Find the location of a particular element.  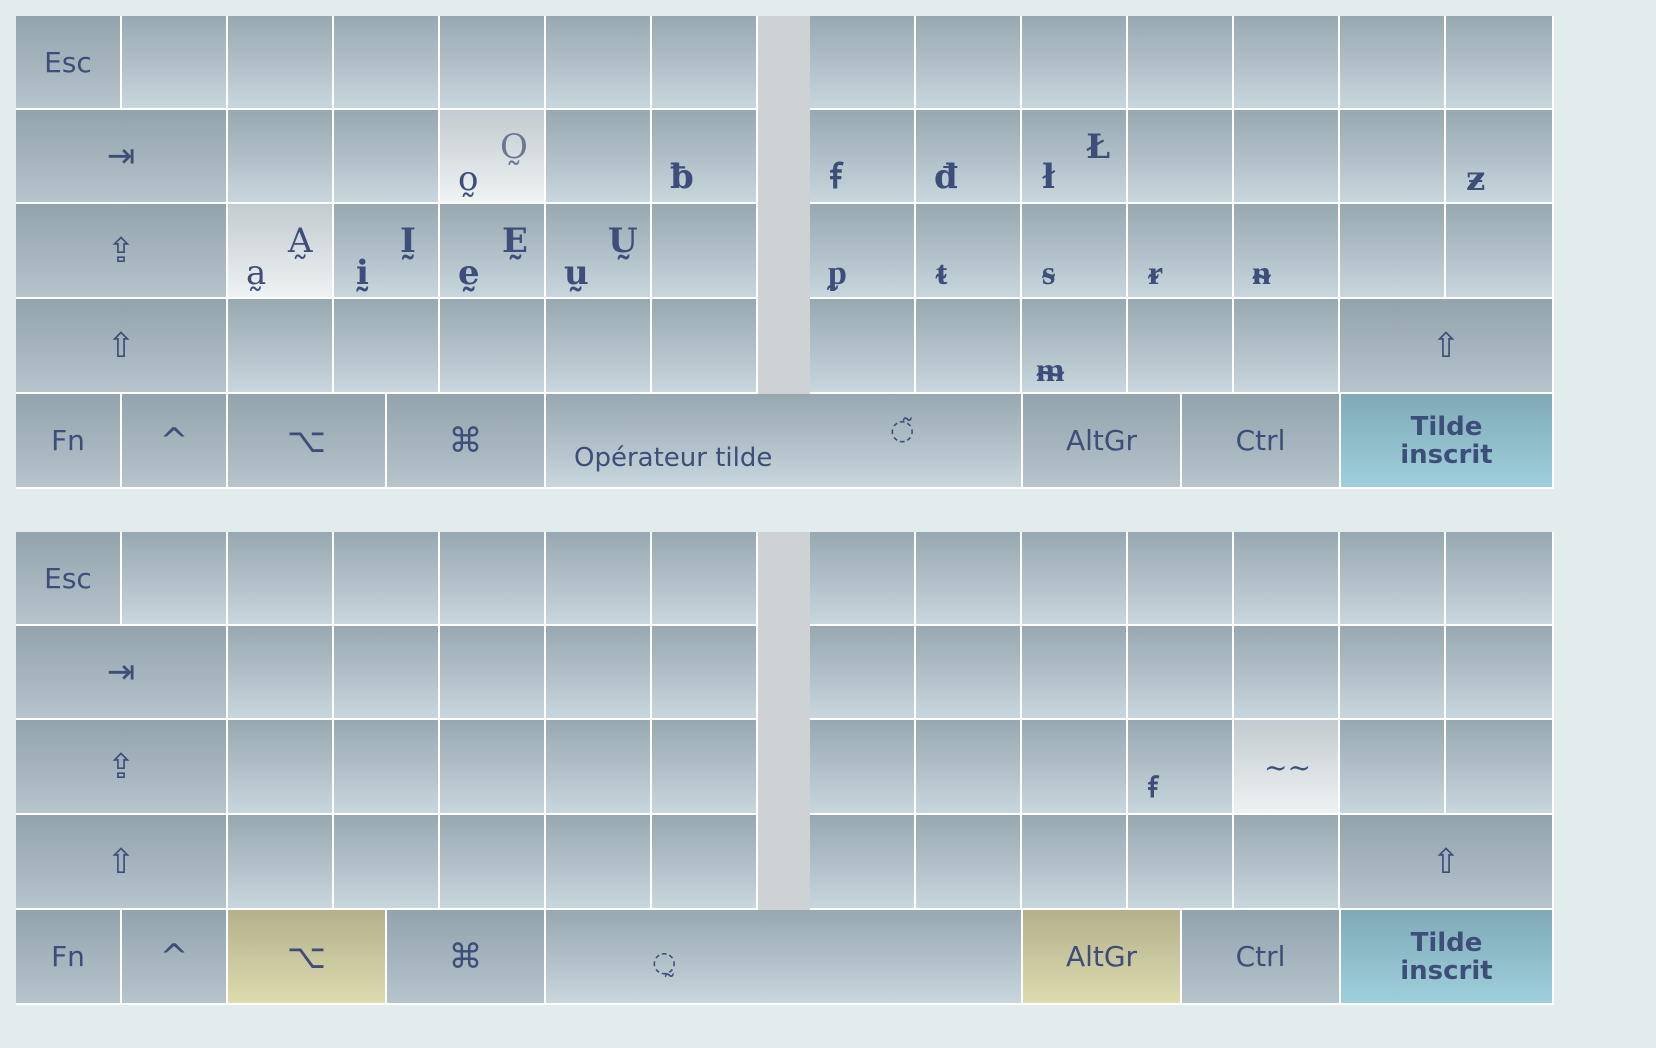

key-option: ⌥ is located at coordinates (307, 957).